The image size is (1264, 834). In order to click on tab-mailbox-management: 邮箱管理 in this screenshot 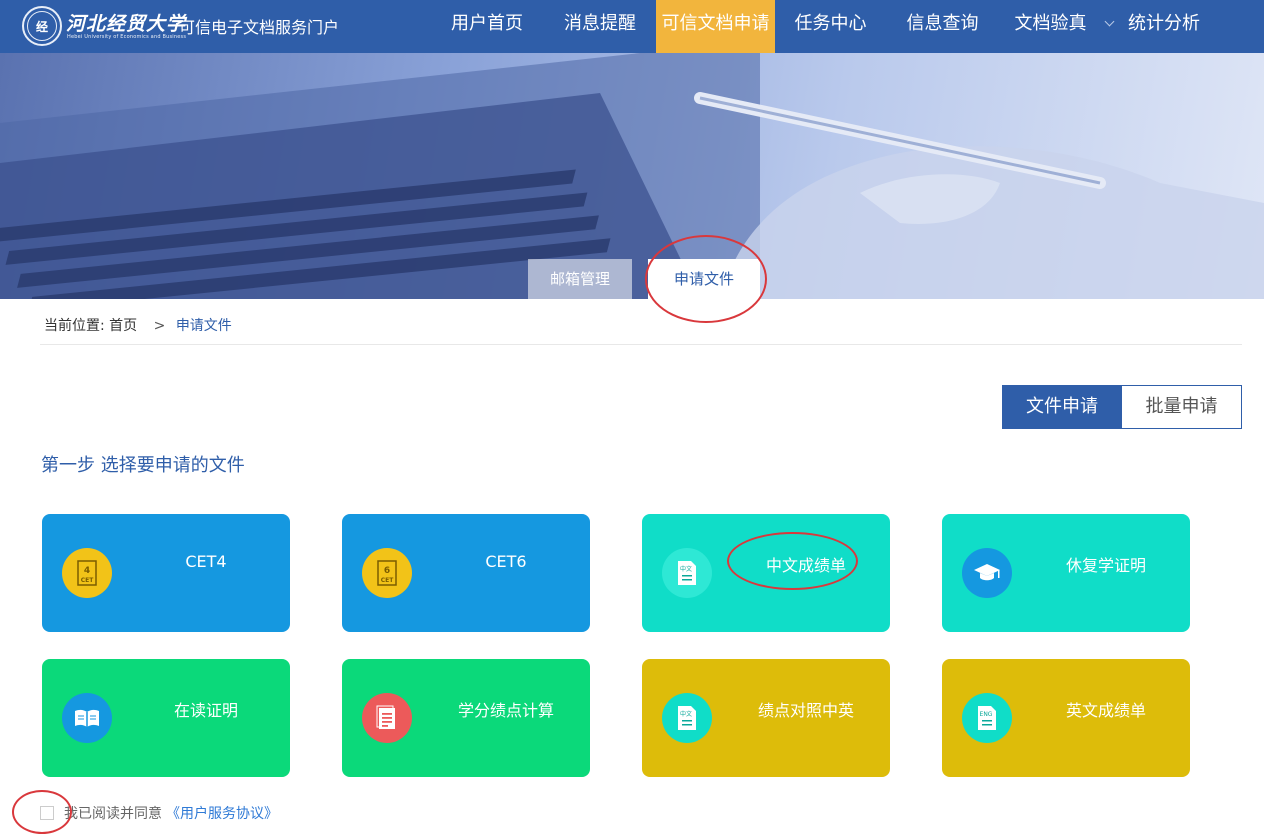, I will do `click(580, 279)`.